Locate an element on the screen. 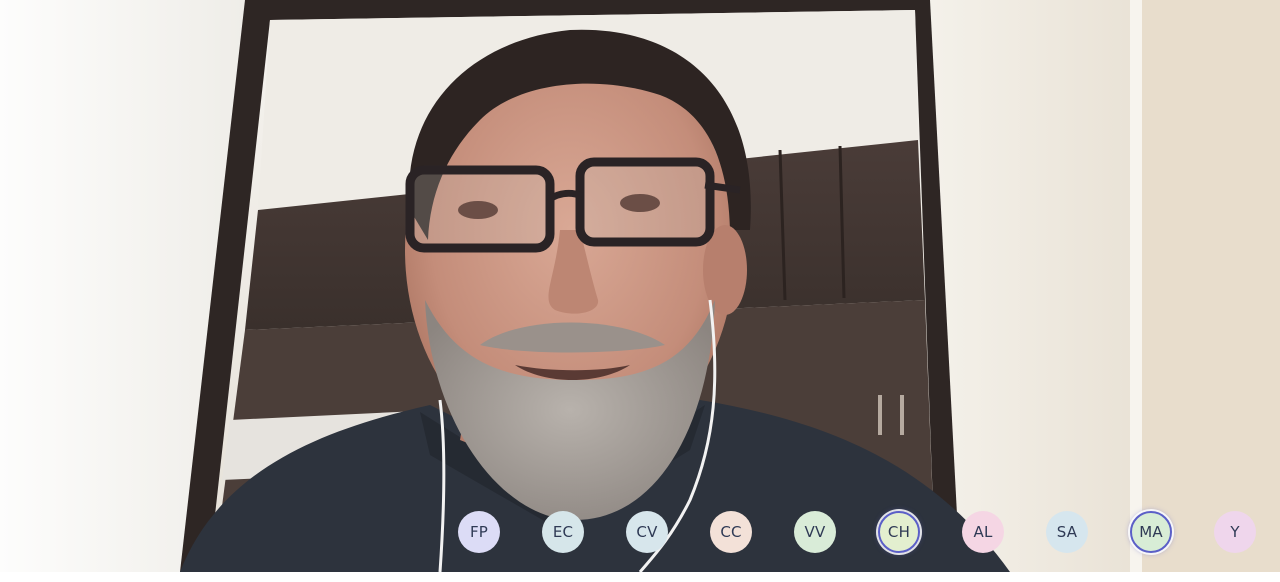 Image resolution: width=1280 pixels, height=582 pixels. bottom-strip is located at coordinates (640, 577).